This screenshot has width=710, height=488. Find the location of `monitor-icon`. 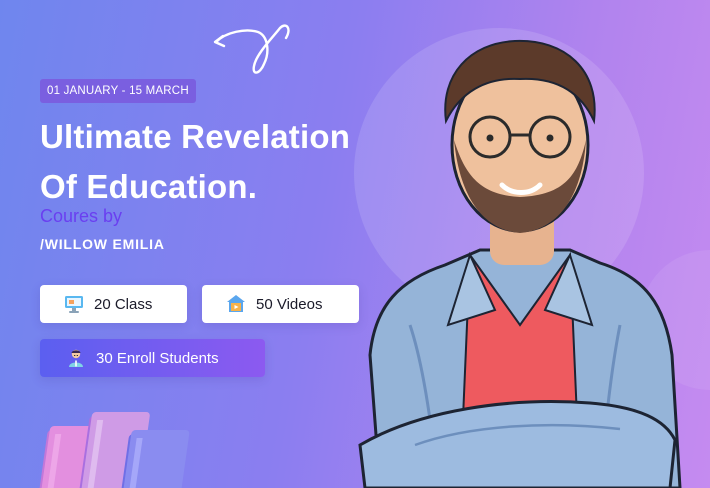

monitor-icon is located at coordinates (74, 304).